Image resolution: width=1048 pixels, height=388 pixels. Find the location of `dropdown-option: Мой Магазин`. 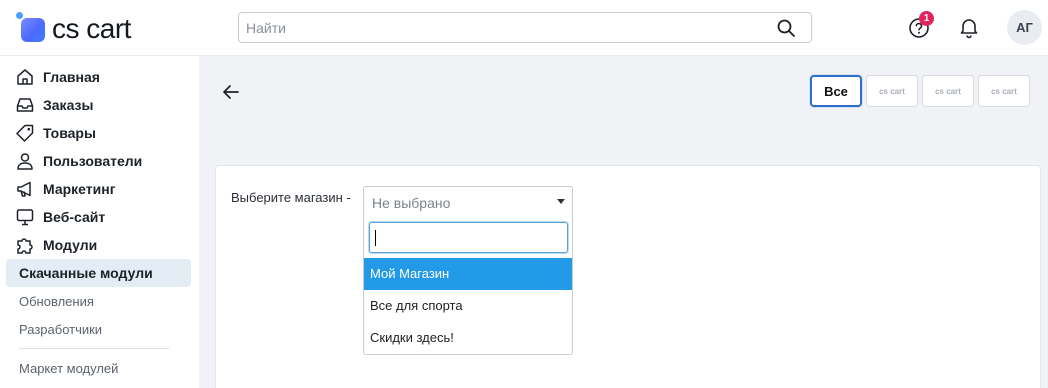

dropdown-option: Мой Магазин is located at coordinates (468, 274).